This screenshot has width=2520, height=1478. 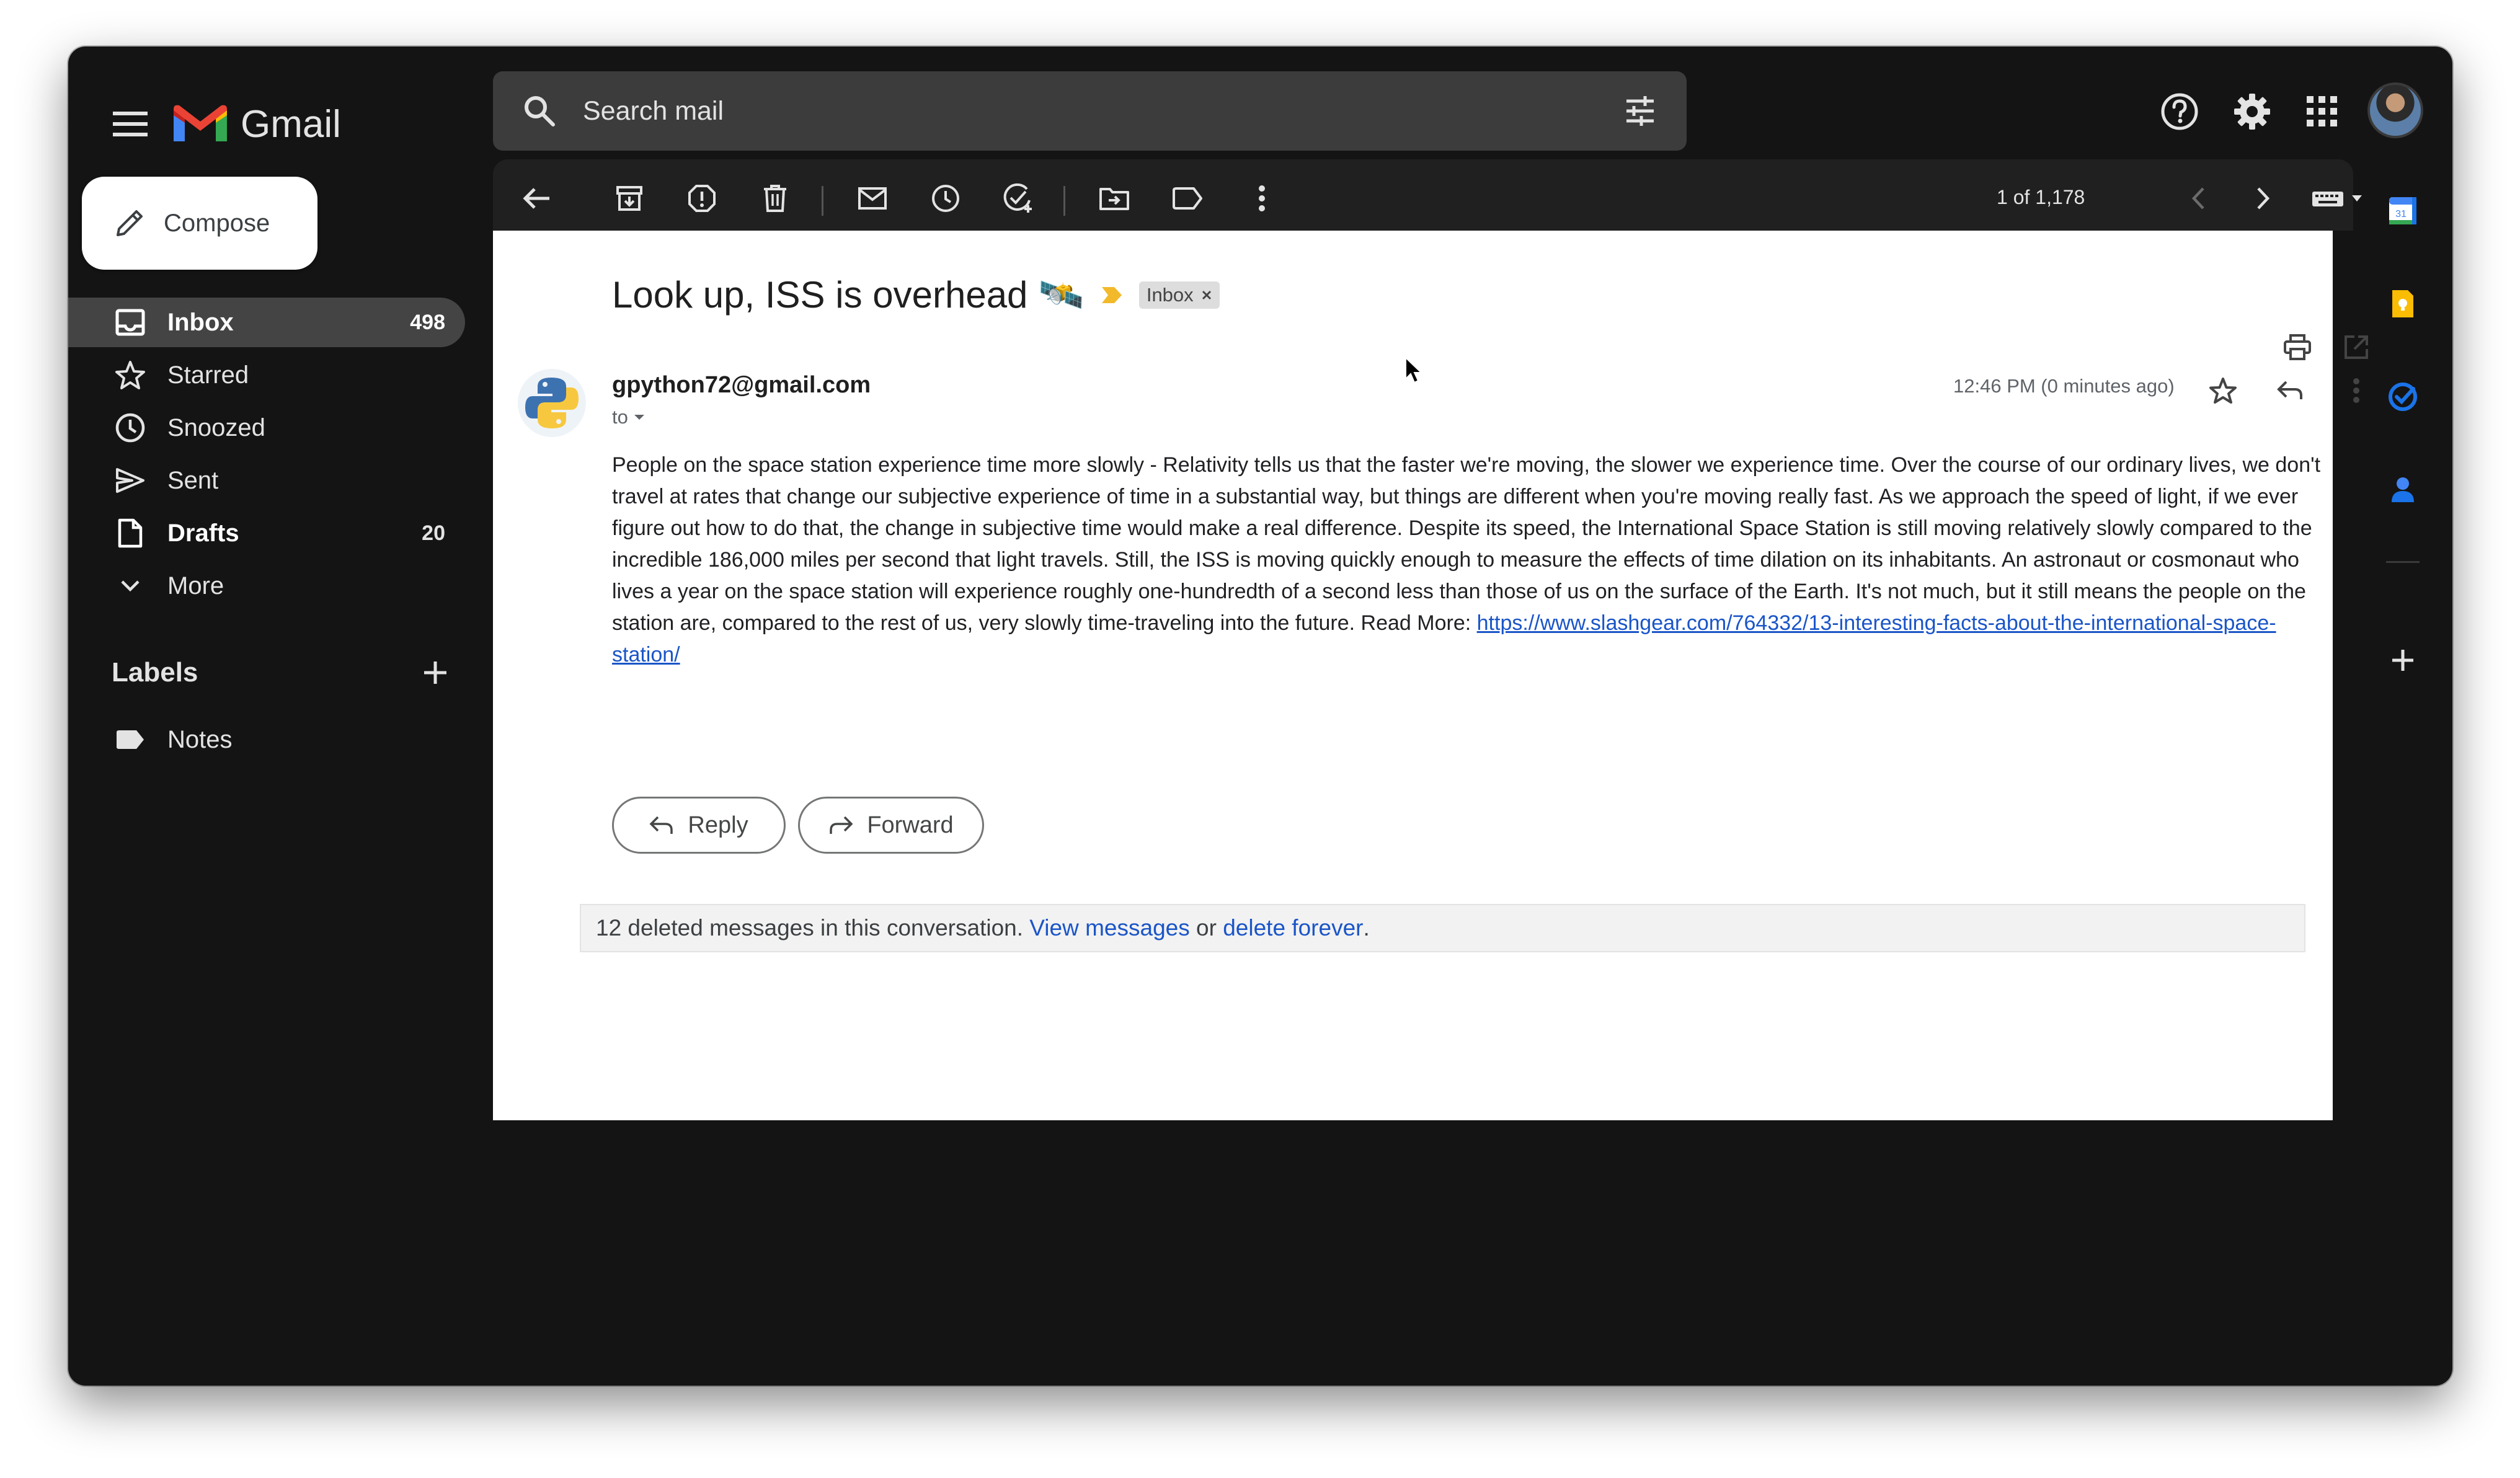 I want to click on delete-forever-link: delete forever, so click(x=1293, y=928).